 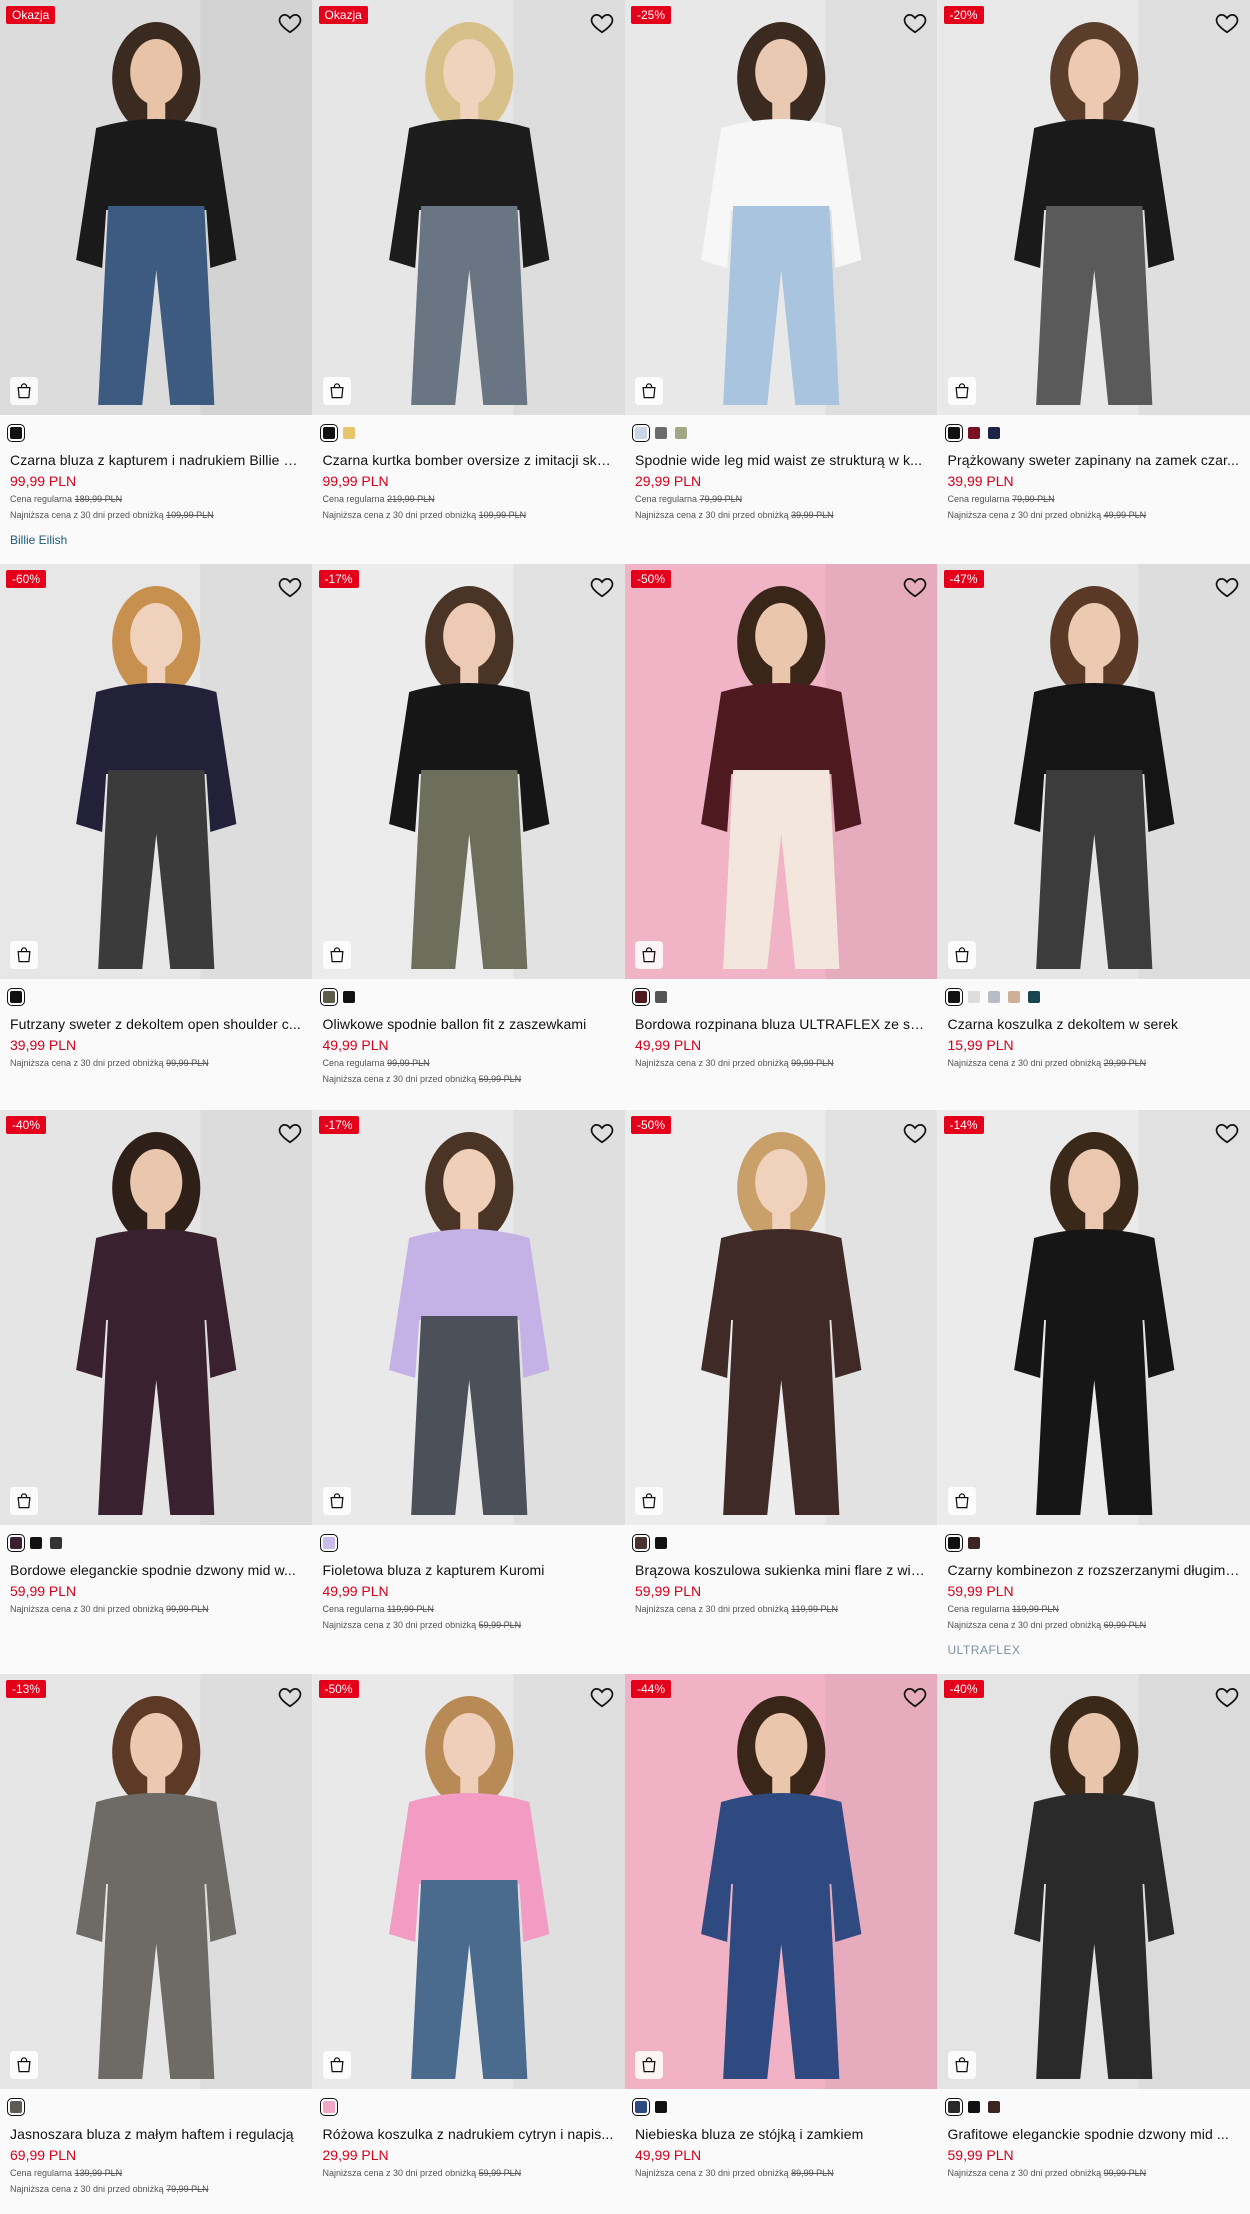 What do you see at coordinates (469, 1024) in the screenshot?
I see `product-name: Oliwkowe spodnie ballon fit z zaszewkami` at bounding box center [469, 1024].